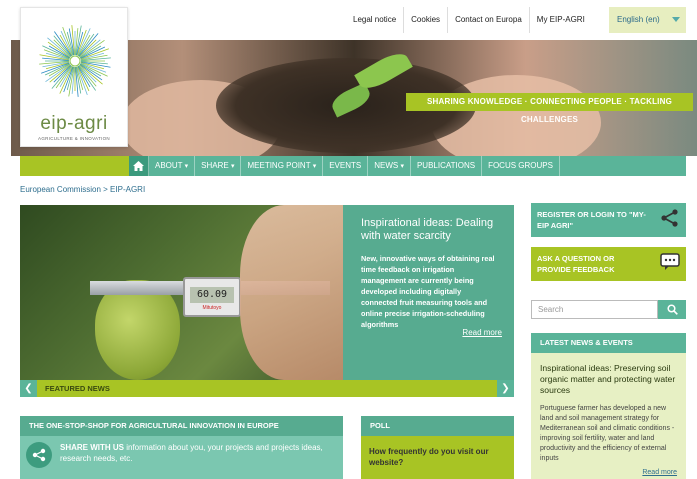 The image size is (697, 479). Describe the element at coordinates (594, 309) in the screenshot. I see `search-input: Search` at that location.